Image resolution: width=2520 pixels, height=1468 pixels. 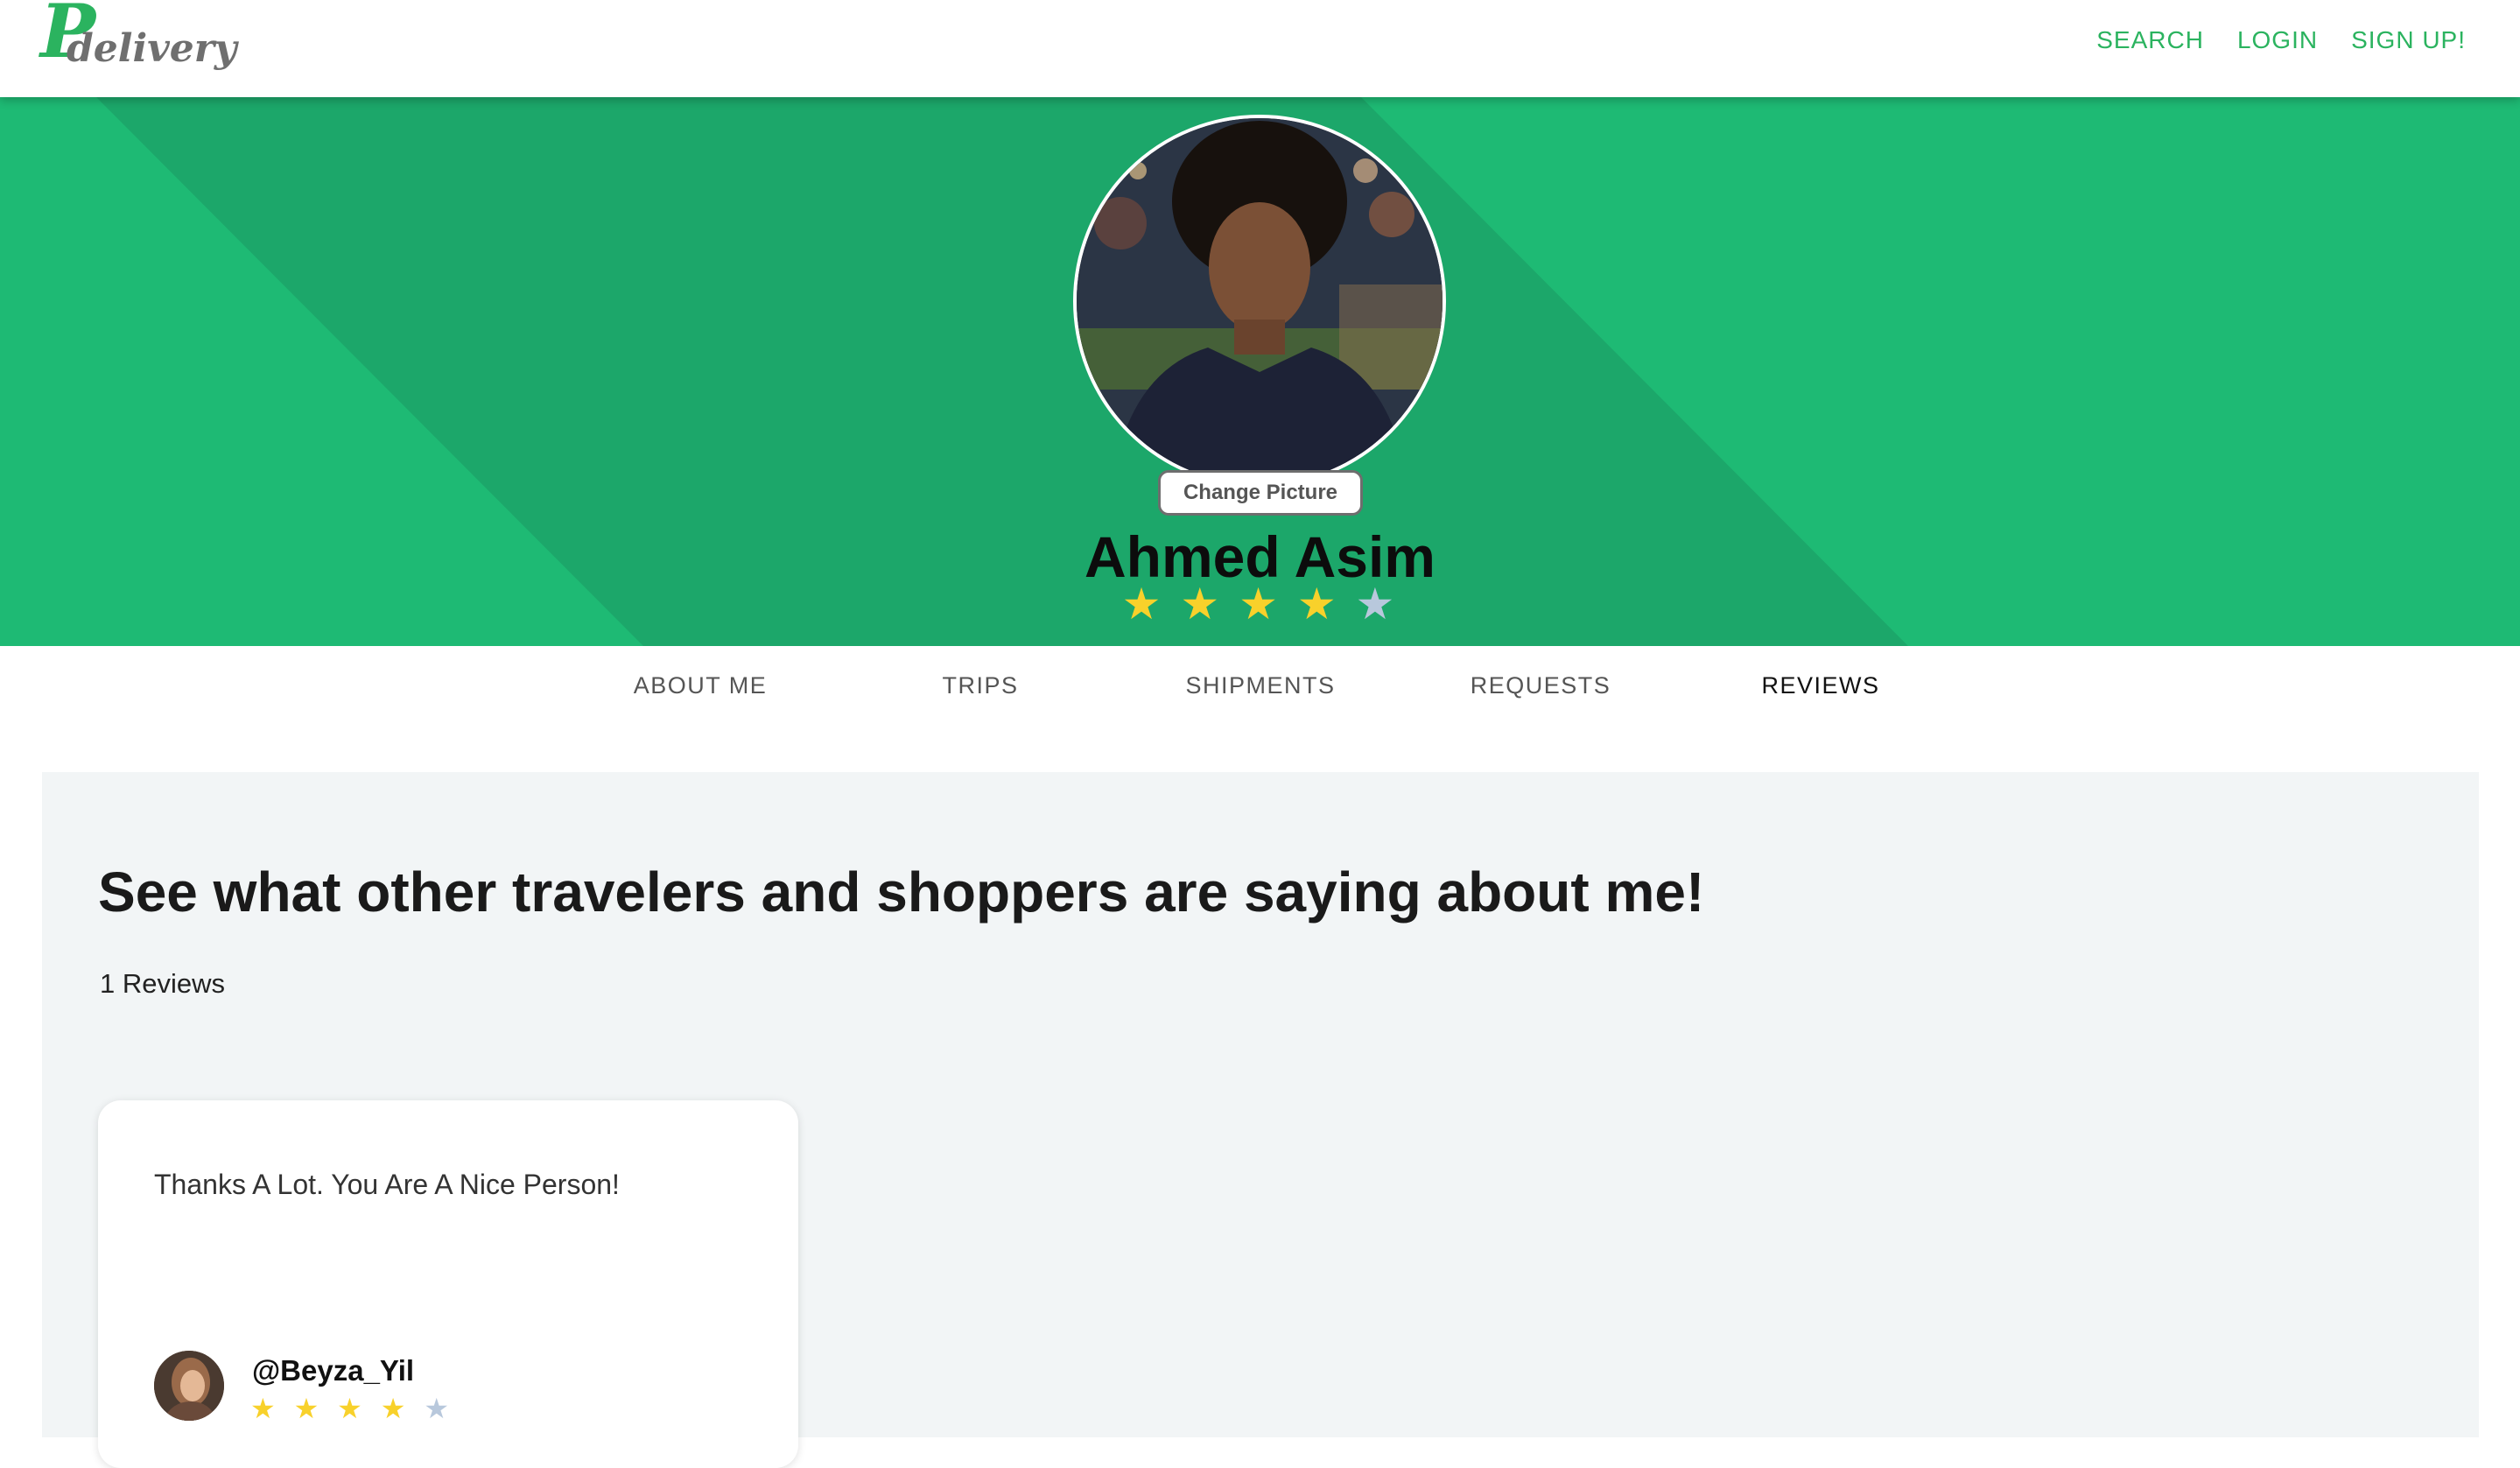 What do you see at coordinates (387, 1184) in the screenshot?
I see `review-text: Thanks A Lot. You Are A Nice Person!` at bounding box center [387, 1184].